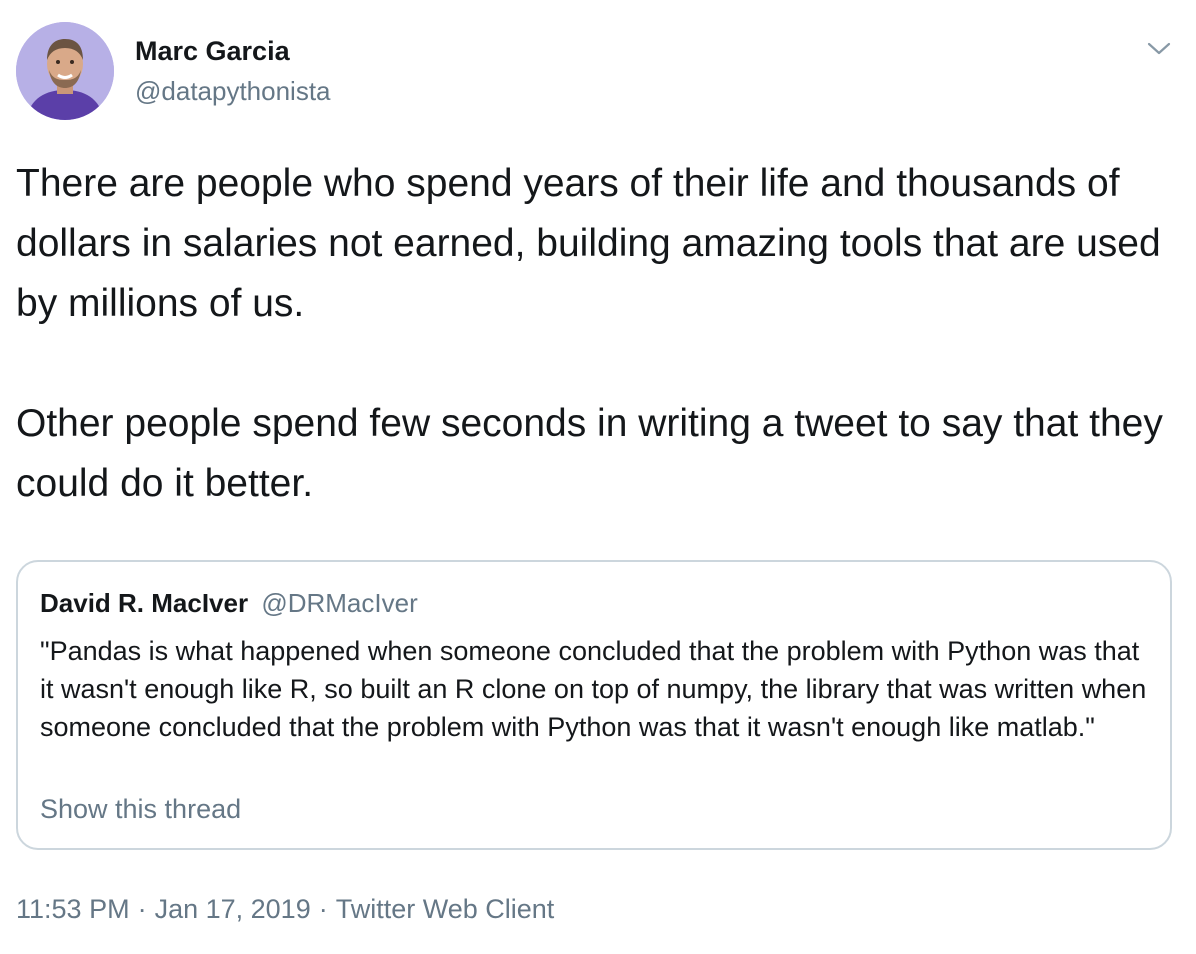 The width and height of the screenshot is (1196, 954). I want to click on quoted-author-name: David R. MacIver, so click(144, 603).